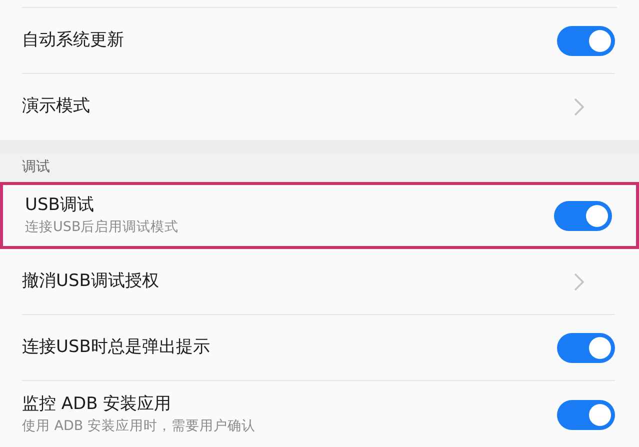 This screenshot has width=639, height=447. I want to click on settings-row: USB调试 连接USB后启用调试模式, so click(319, 215).